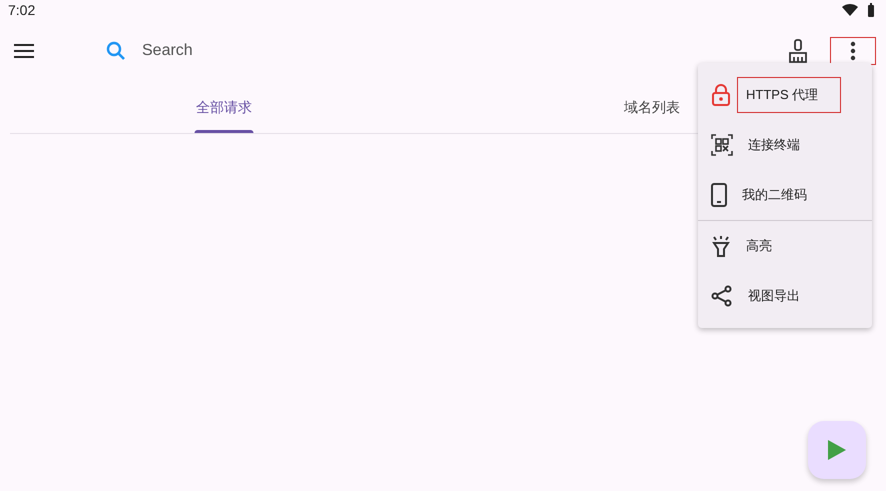 The image size is (886, 491). What do you see at coordinates (785, 95) in the screenshot?
I see `menu-item: HTTPS 代理` at bounding box center [785, 95].